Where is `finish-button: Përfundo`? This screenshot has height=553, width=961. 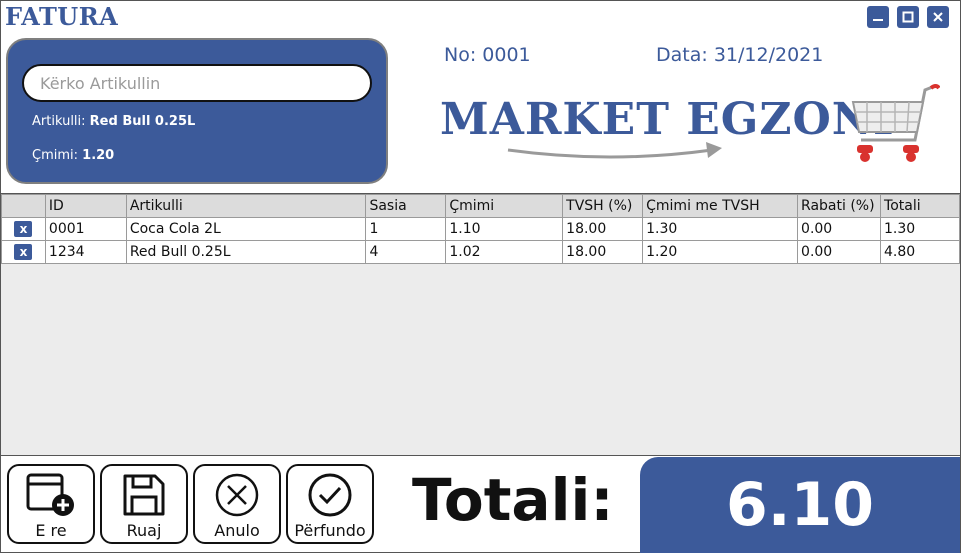
finish-button: Përfundo is located at coordinates (330, 504).